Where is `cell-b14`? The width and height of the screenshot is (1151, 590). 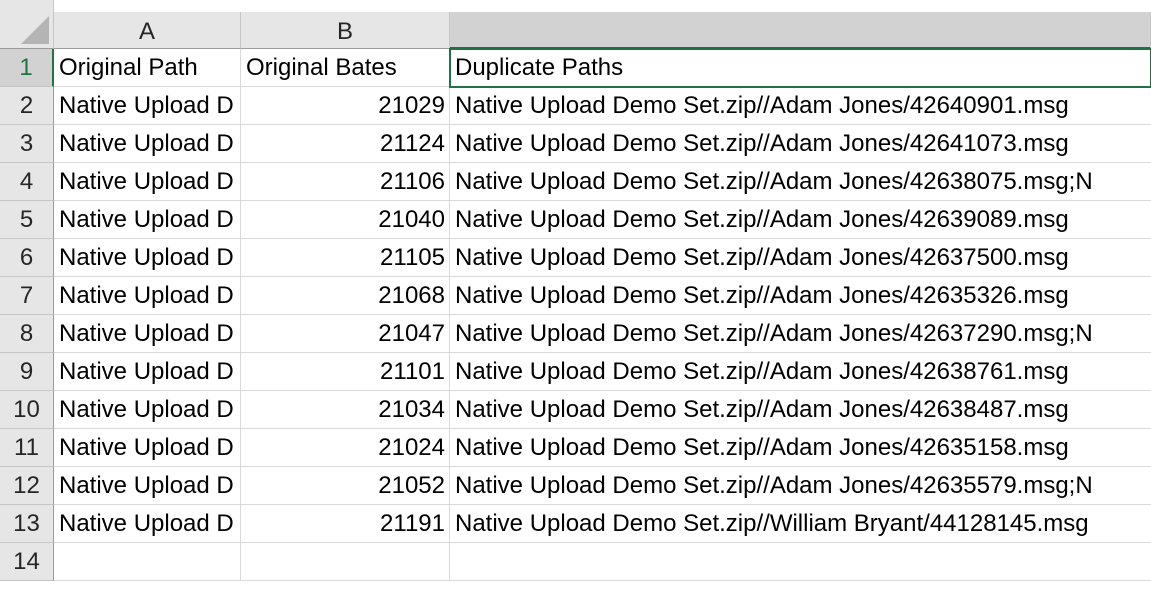
cell-b14 is located at coordinates (345, 562).